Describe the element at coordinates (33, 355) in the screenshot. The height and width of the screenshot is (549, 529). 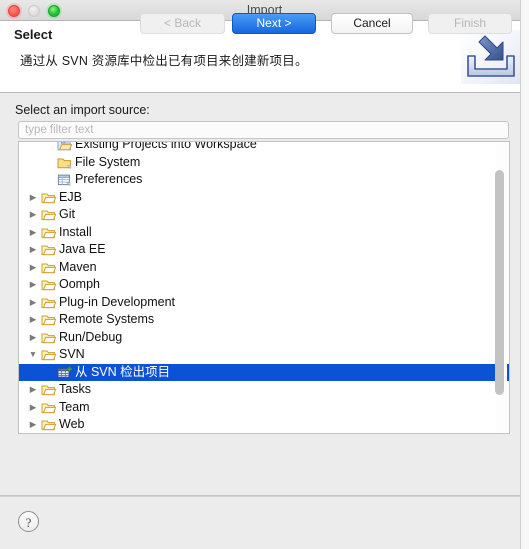
I see `chevron-down-icon: ▼` at that location.